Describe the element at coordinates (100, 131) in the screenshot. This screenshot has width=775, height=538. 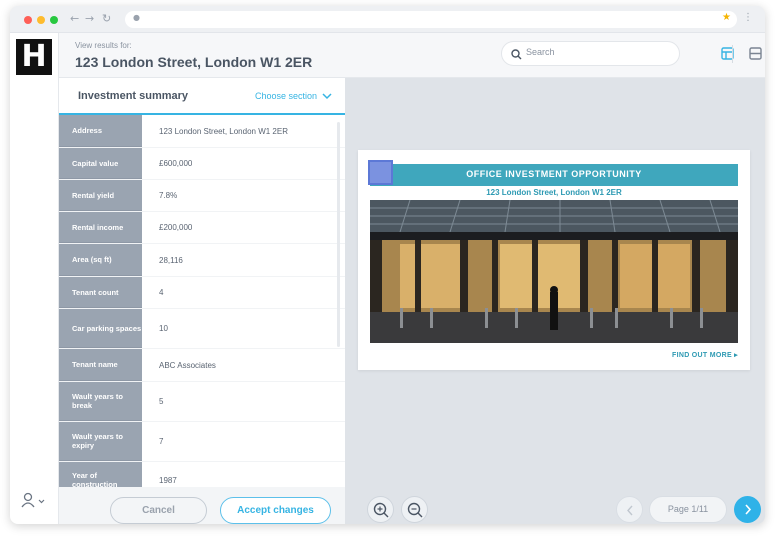
I see `row-label: Address` at that location.